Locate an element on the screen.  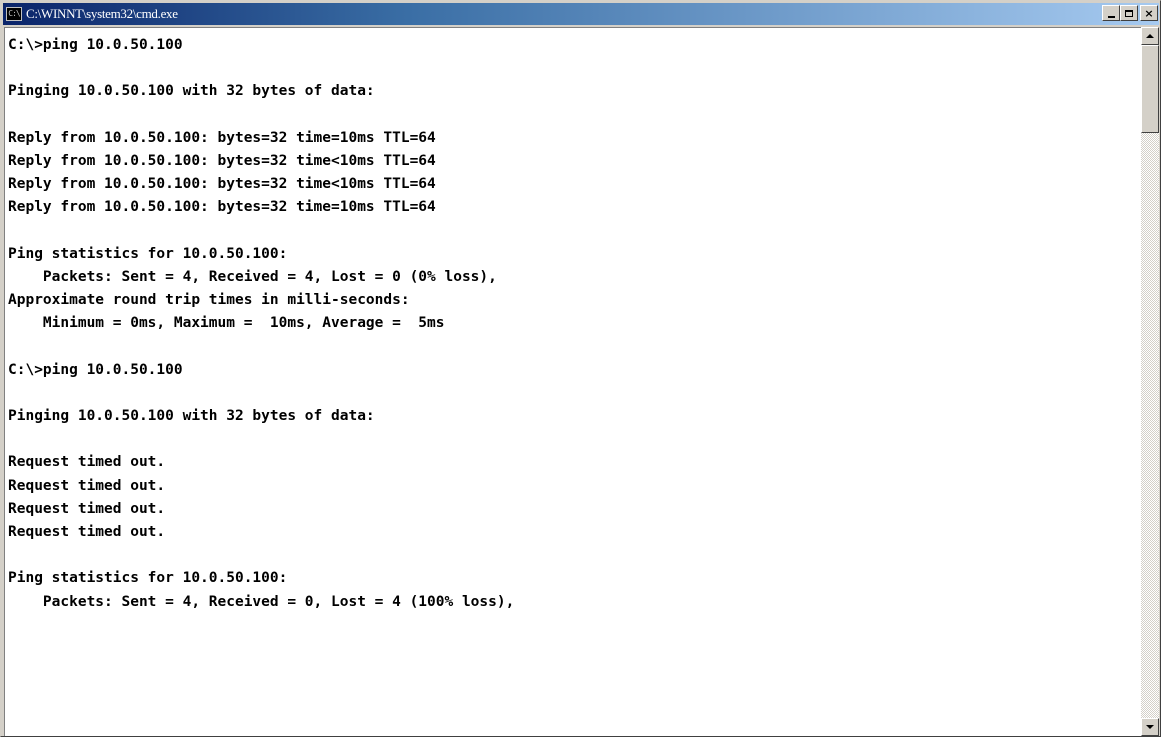
scroll-up-button is located at coordinates (1150, 36).